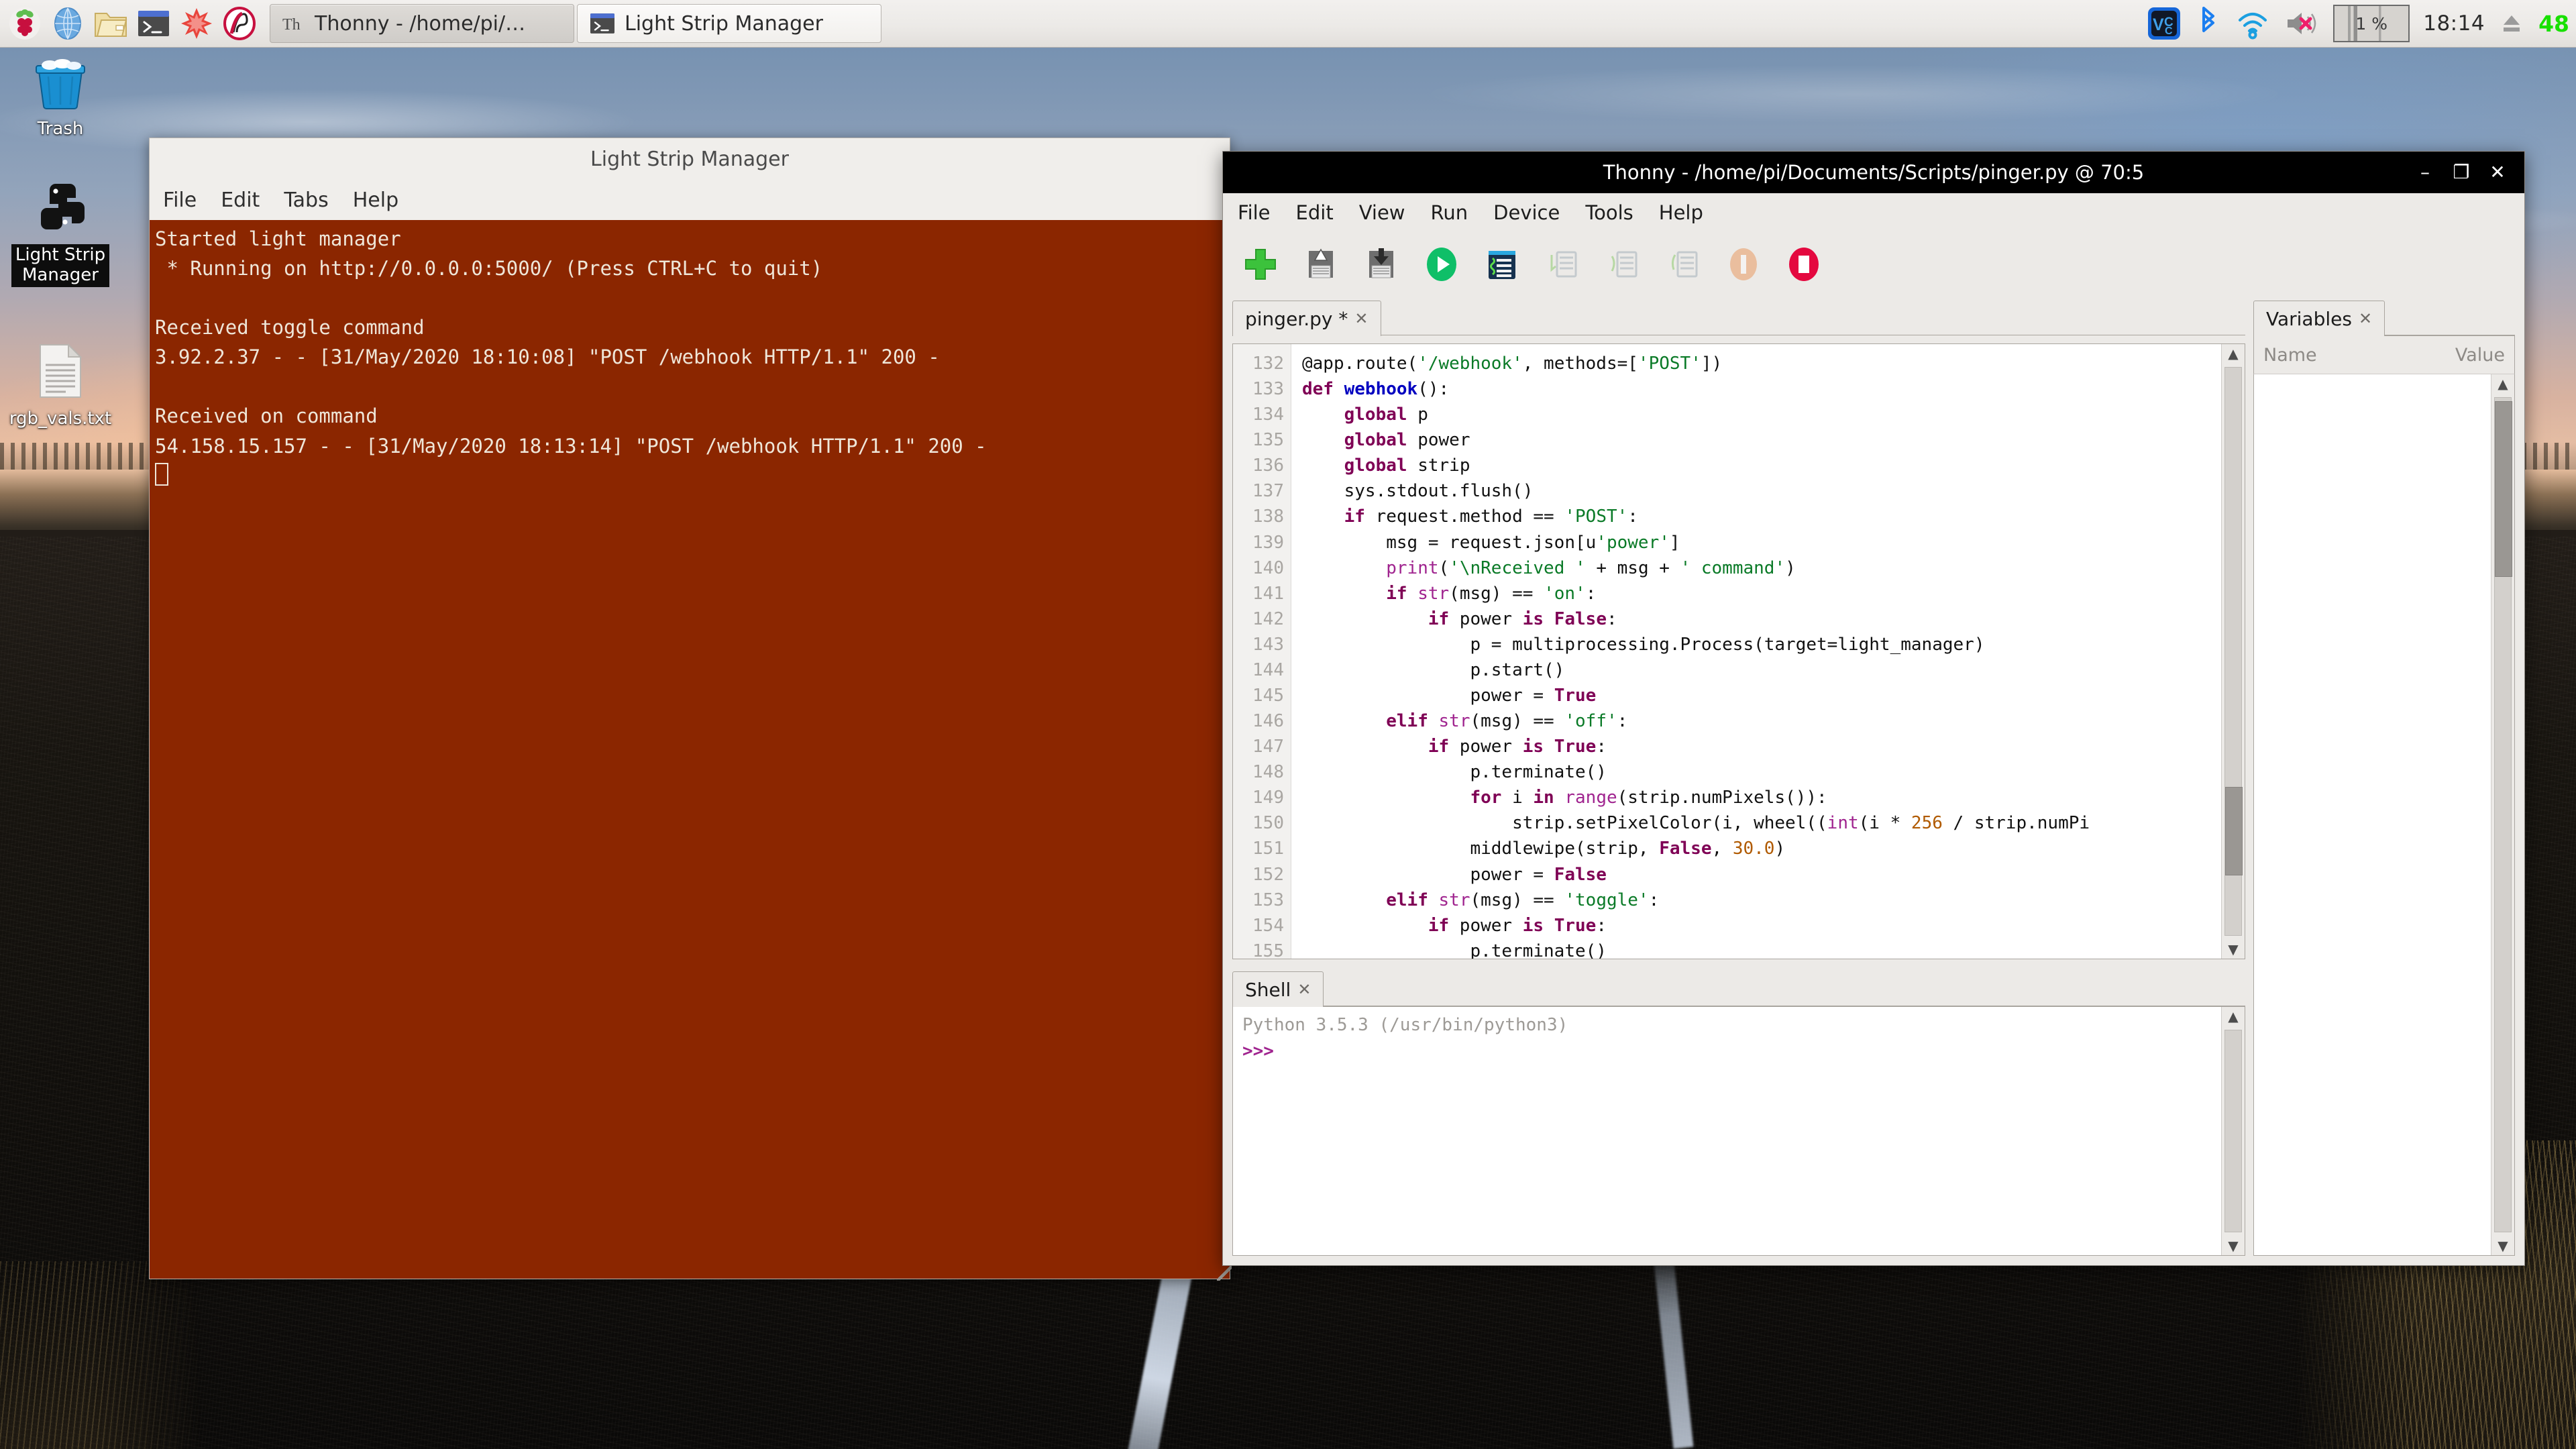  What do you see at coordinates (161, 474) in the screenshot?
I see `terminal-cursor` at bounding box center [161, 474].